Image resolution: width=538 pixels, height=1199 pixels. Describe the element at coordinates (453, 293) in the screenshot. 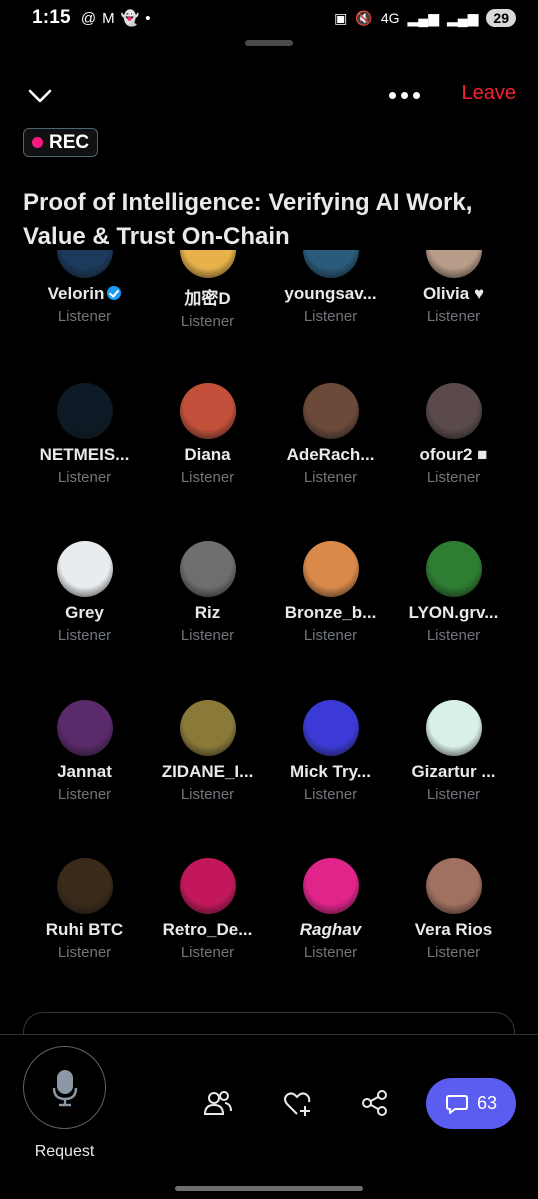

I see `participant-name: Olivia ♥` at that location.